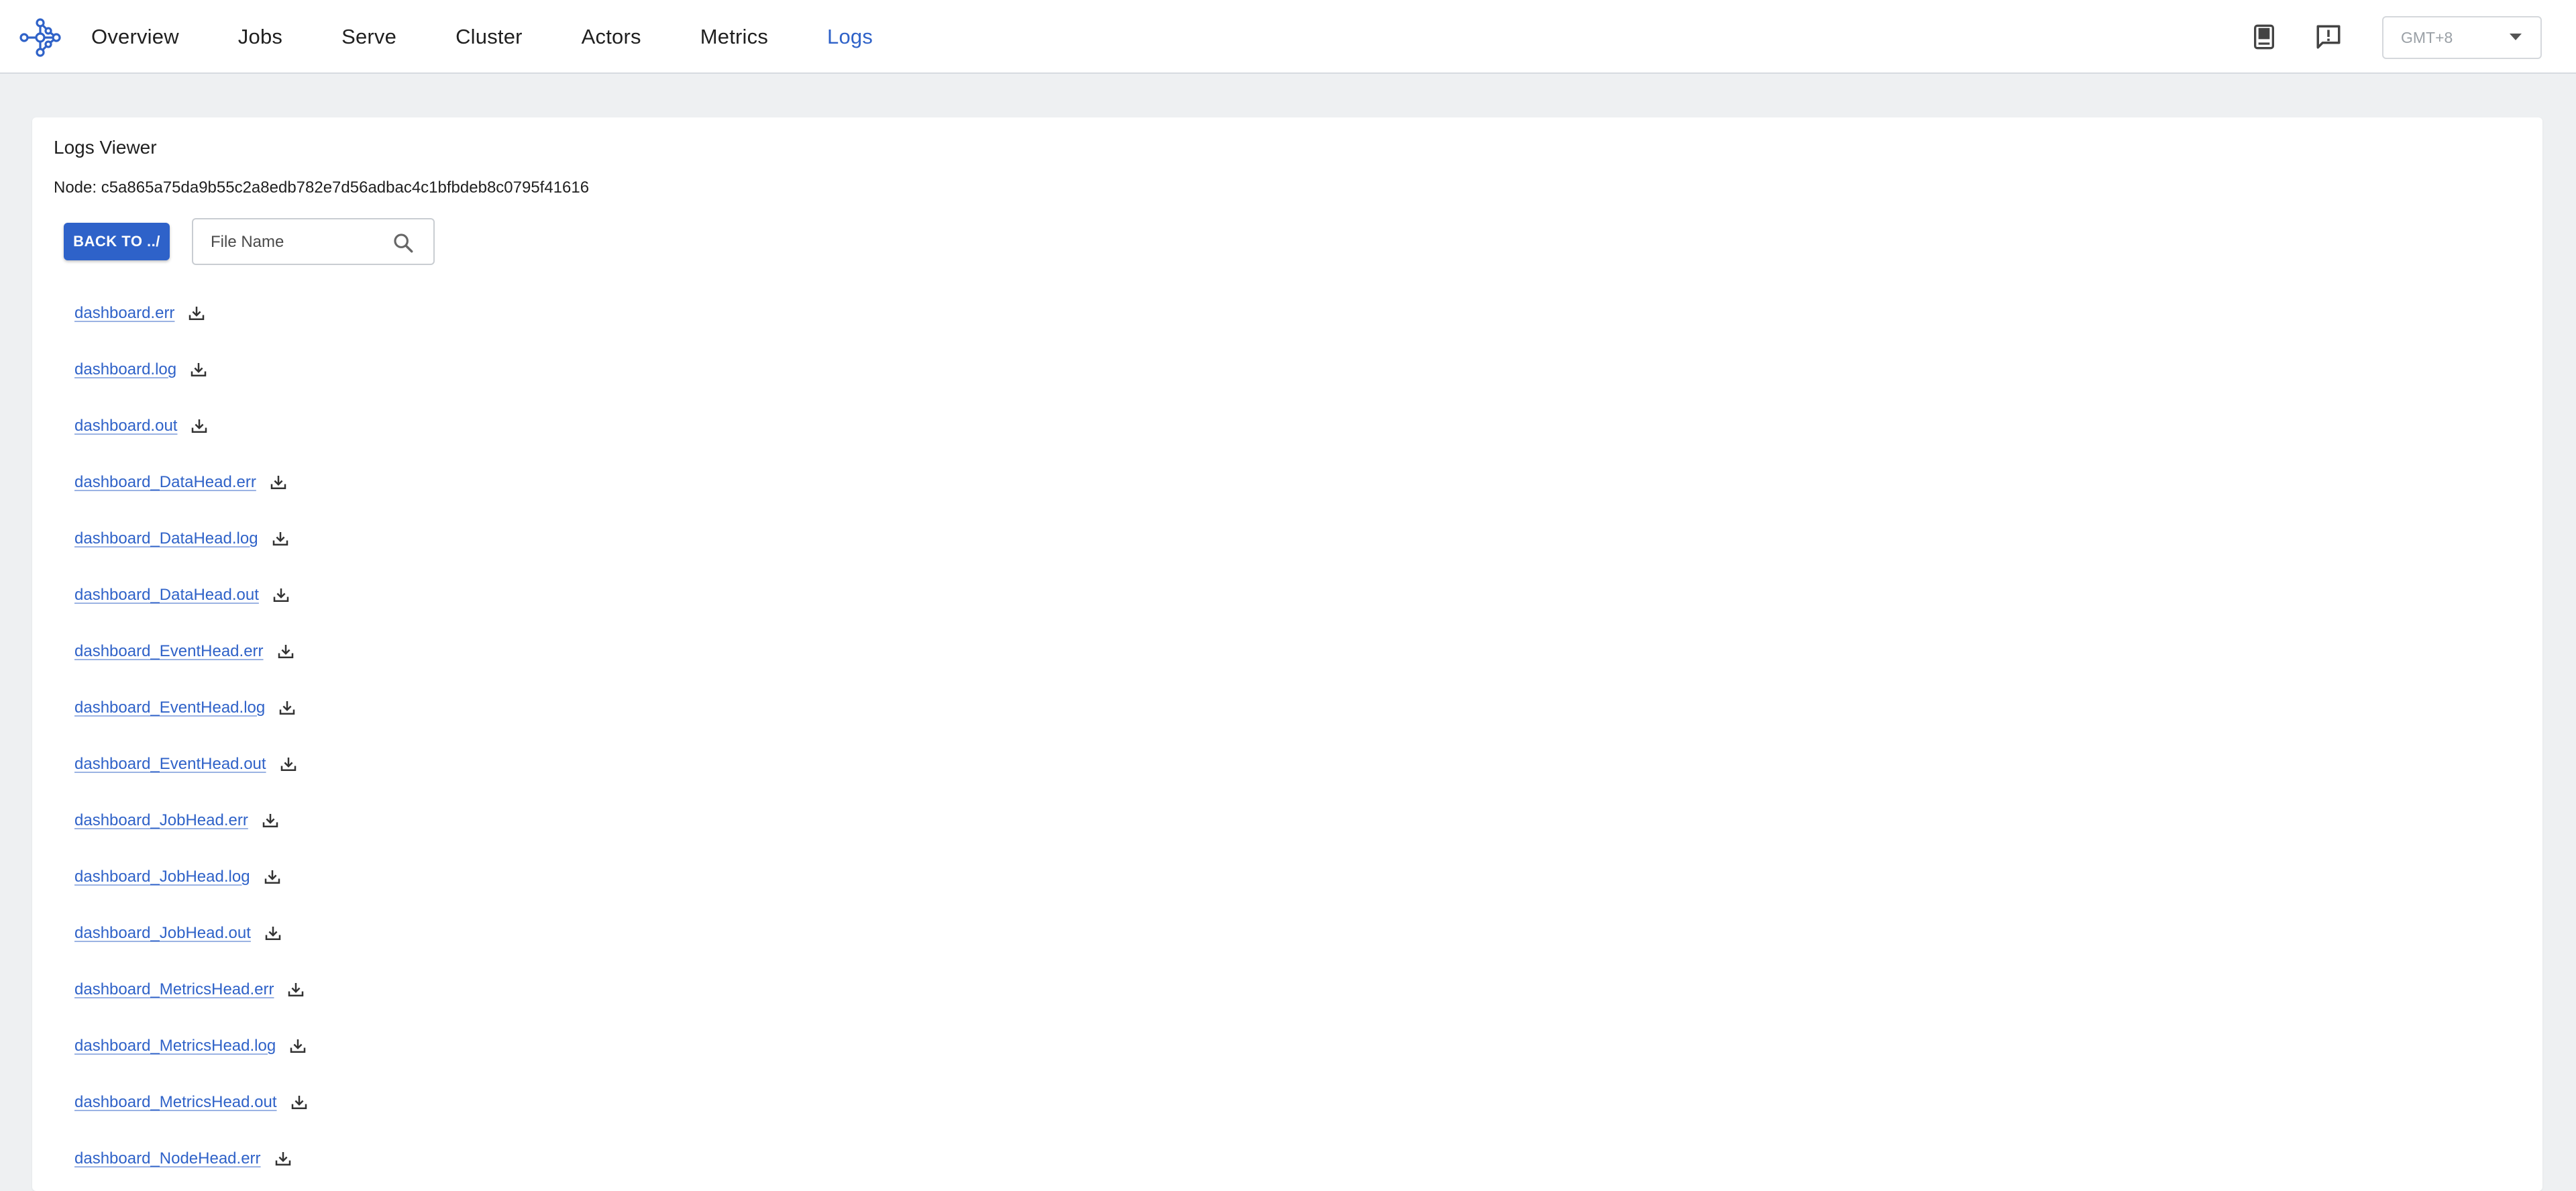  What do you see at coordinates (166, 595) in the screenshot?
I see `log-file-link: dashboard_DataHead.out` at bounding box center [166, 595].